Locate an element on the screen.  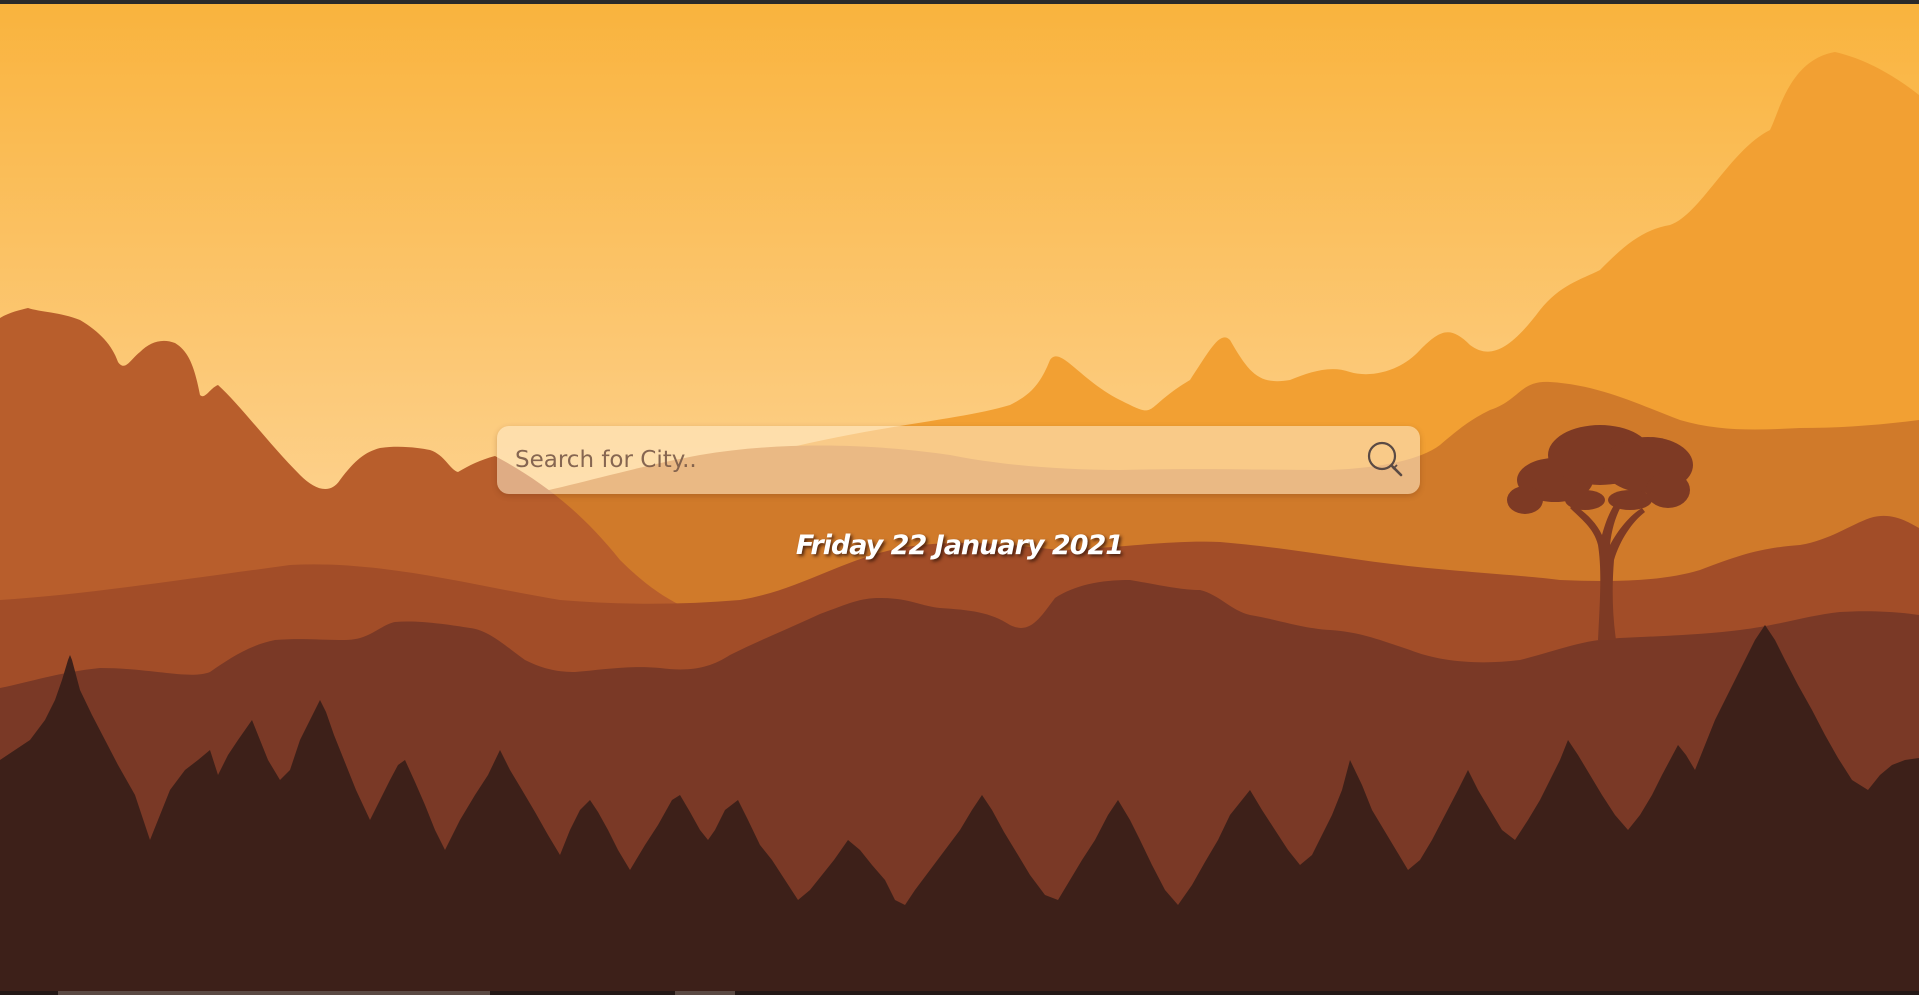
search-button is located at coordinates (1386, 460).